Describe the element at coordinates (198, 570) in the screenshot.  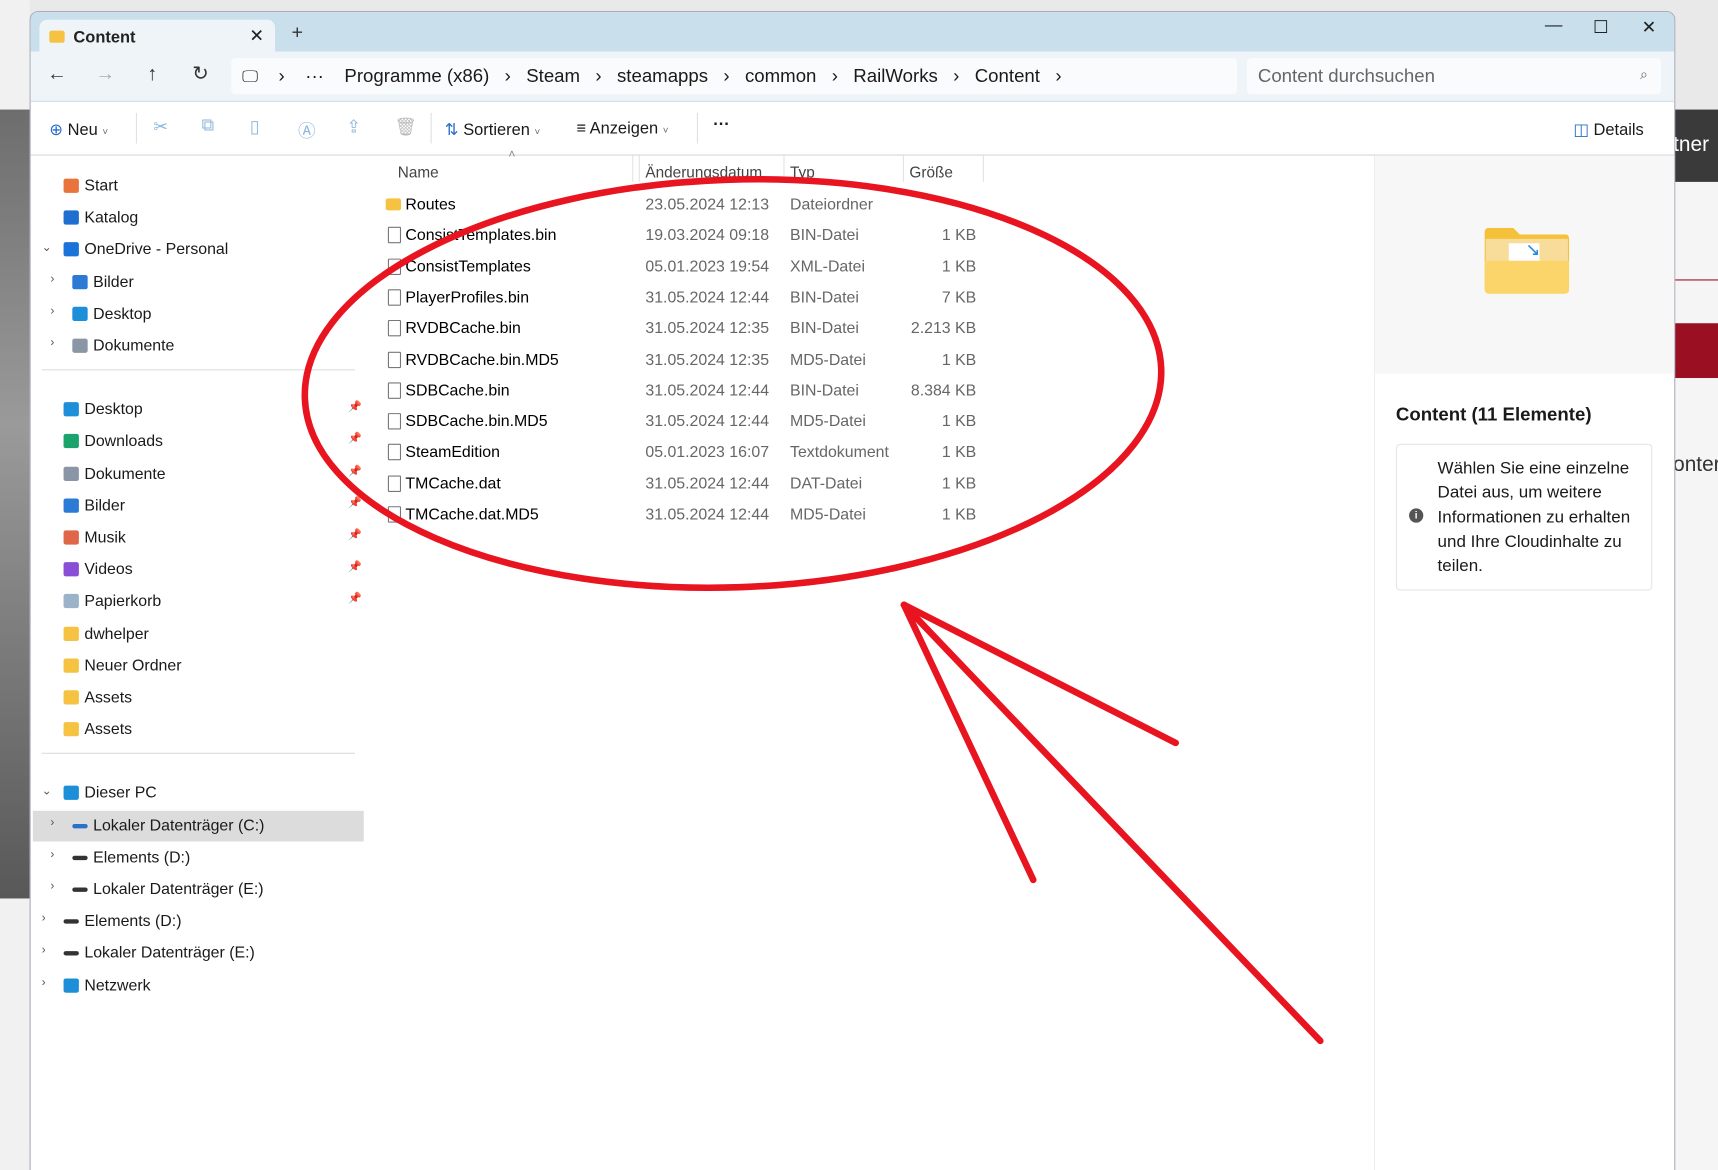
I see `sidebar-item: Videos 📌` at that location.